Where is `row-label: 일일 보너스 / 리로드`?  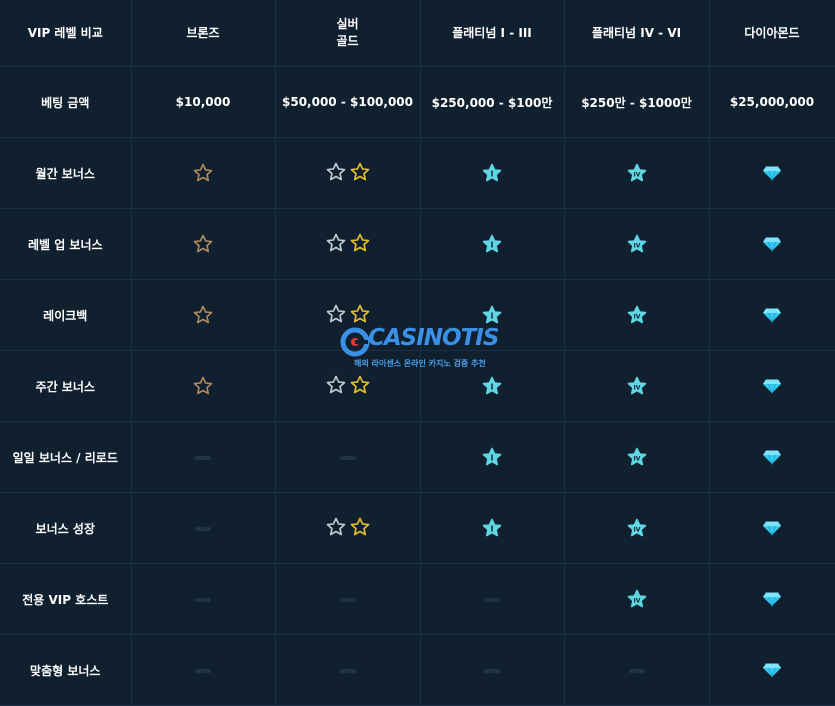 row-label: 일일 보너스 / 리로드 is located at coordinates (66, 457).